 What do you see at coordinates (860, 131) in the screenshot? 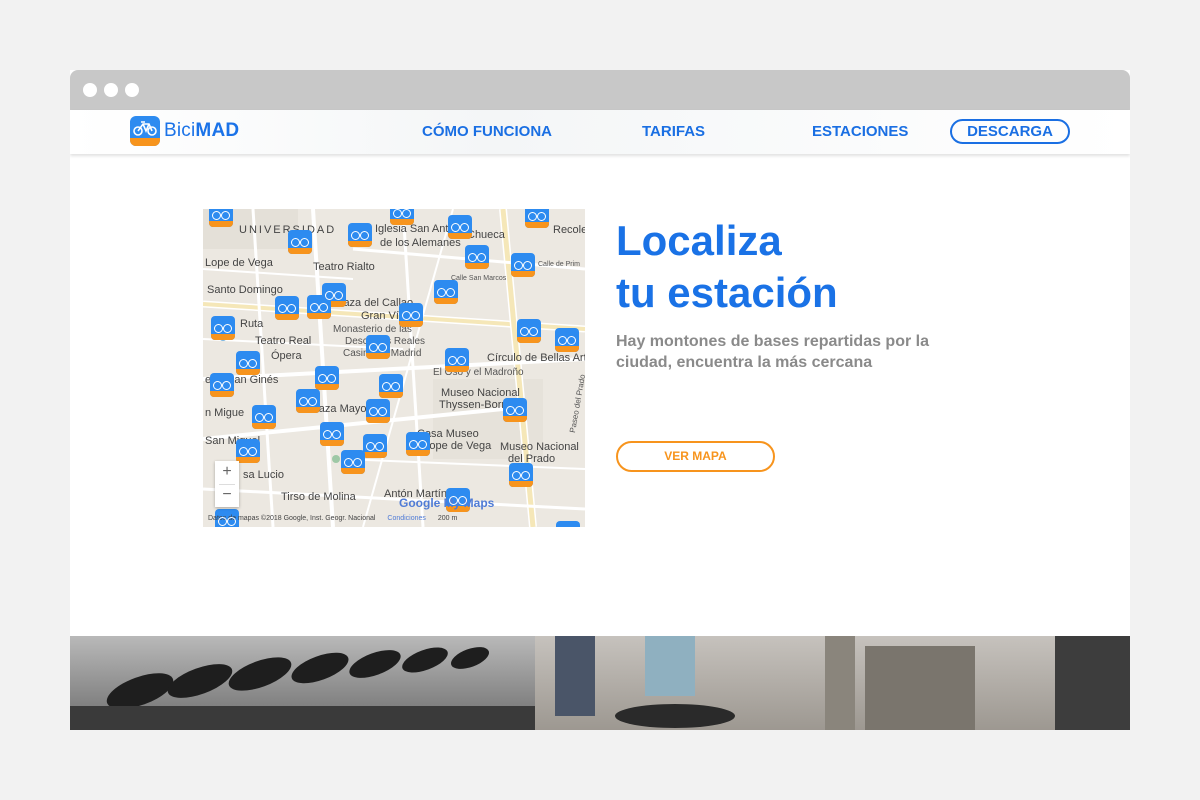
I see `nav-link-estaciones: ESTACIONES` at bounding box center [860, 131].